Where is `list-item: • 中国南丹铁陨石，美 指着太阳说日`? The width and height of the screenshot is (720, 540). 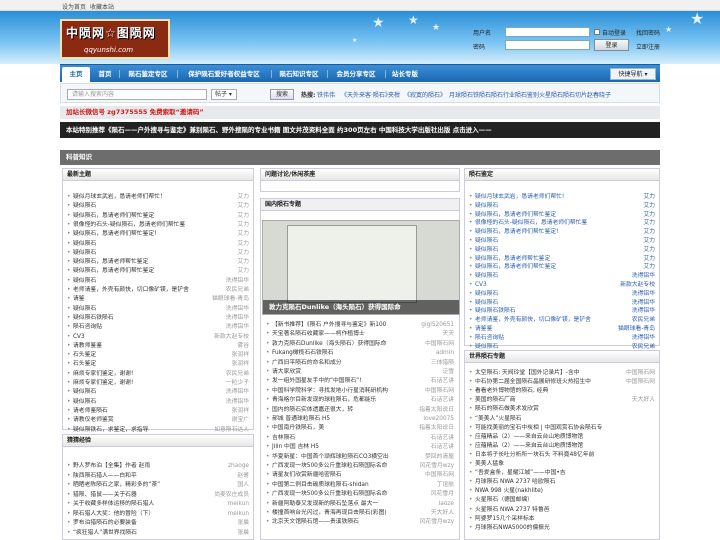
list-item: • 中国南丹铁陨石，美 指着太阳说日 is located at coordinates (360, 428).